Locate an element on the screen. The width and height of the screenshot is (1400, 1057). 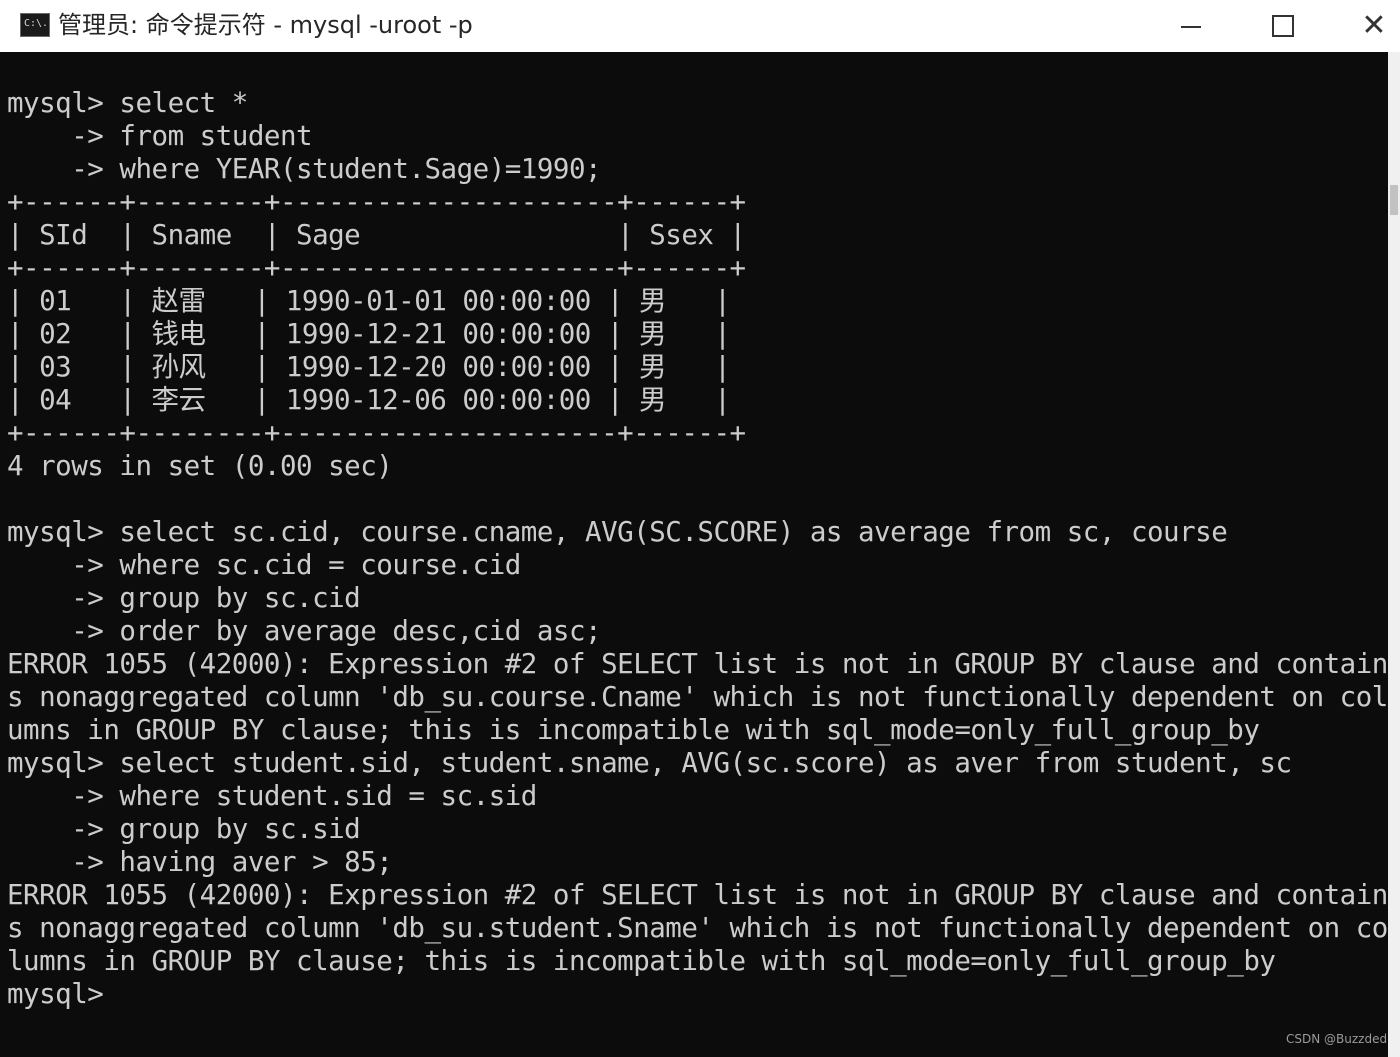
window-title: 管理员: 命令提示符 - mysql -uroot -p is located at coordinates (265, 25).